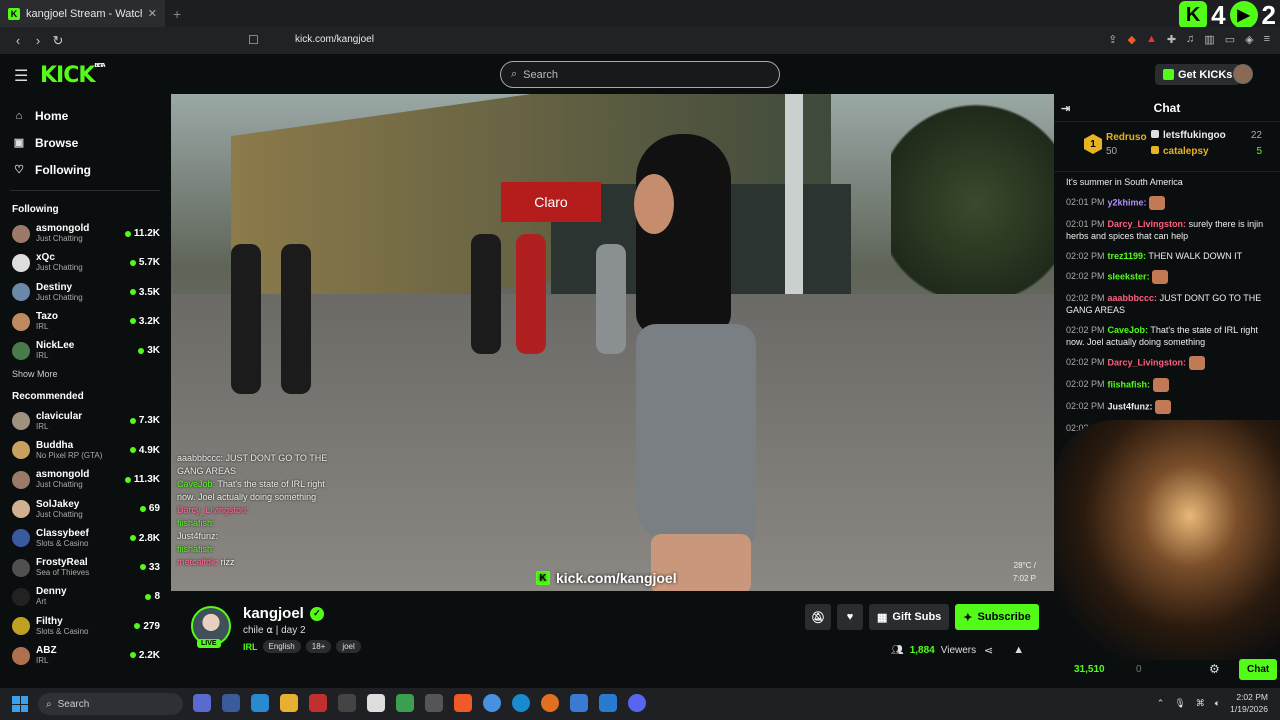  Describe the element at coordinates (637, 703) in the screenshot. I see `discord-icon` at that location.